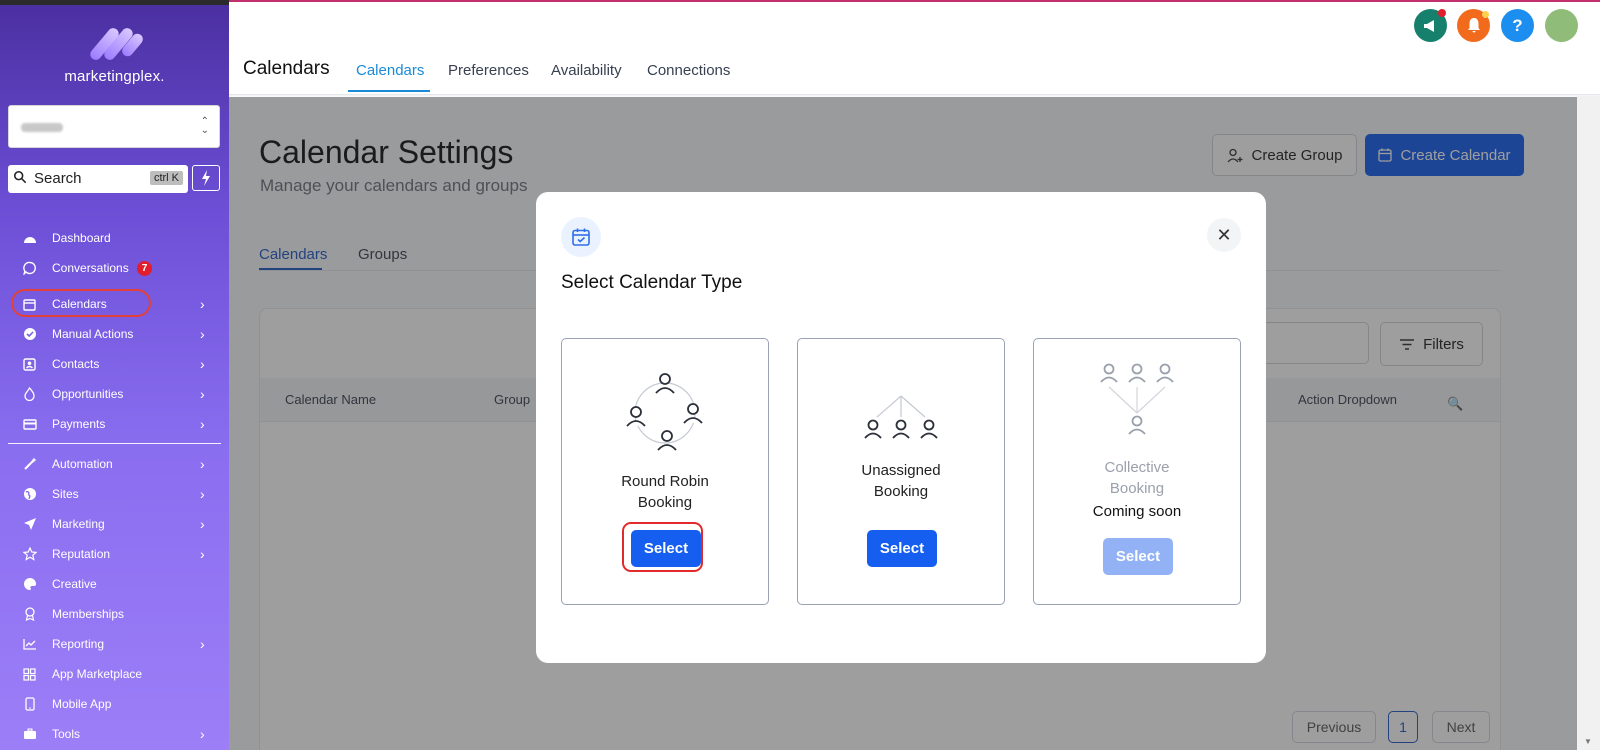 The image size is (1600, 750). What do you see at coordinates (901, 491) in the screenshot?
I see `card-title-line2: Booking` at bounding box center [901, 491].